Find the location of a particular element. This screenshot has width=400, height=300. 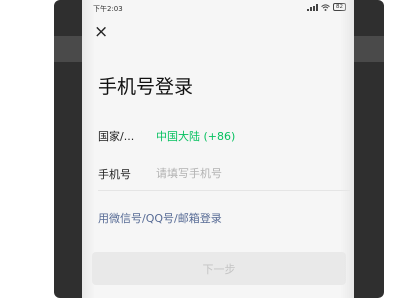

close-button: × is located at coordinates (101, 32).